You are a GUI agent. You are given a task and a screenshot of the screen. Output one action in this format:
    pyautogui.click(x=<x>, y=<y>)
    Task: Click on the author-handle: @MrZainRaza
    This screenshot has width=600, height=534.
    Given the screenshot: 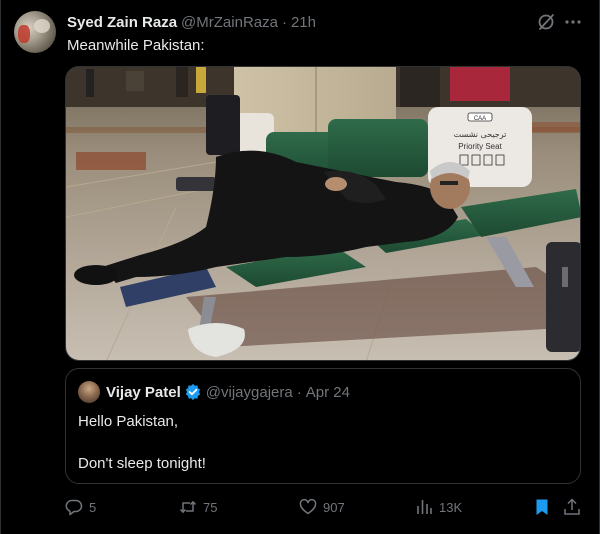 What is the action you would take?
    pyautogui.click(x=229, y=22)
    